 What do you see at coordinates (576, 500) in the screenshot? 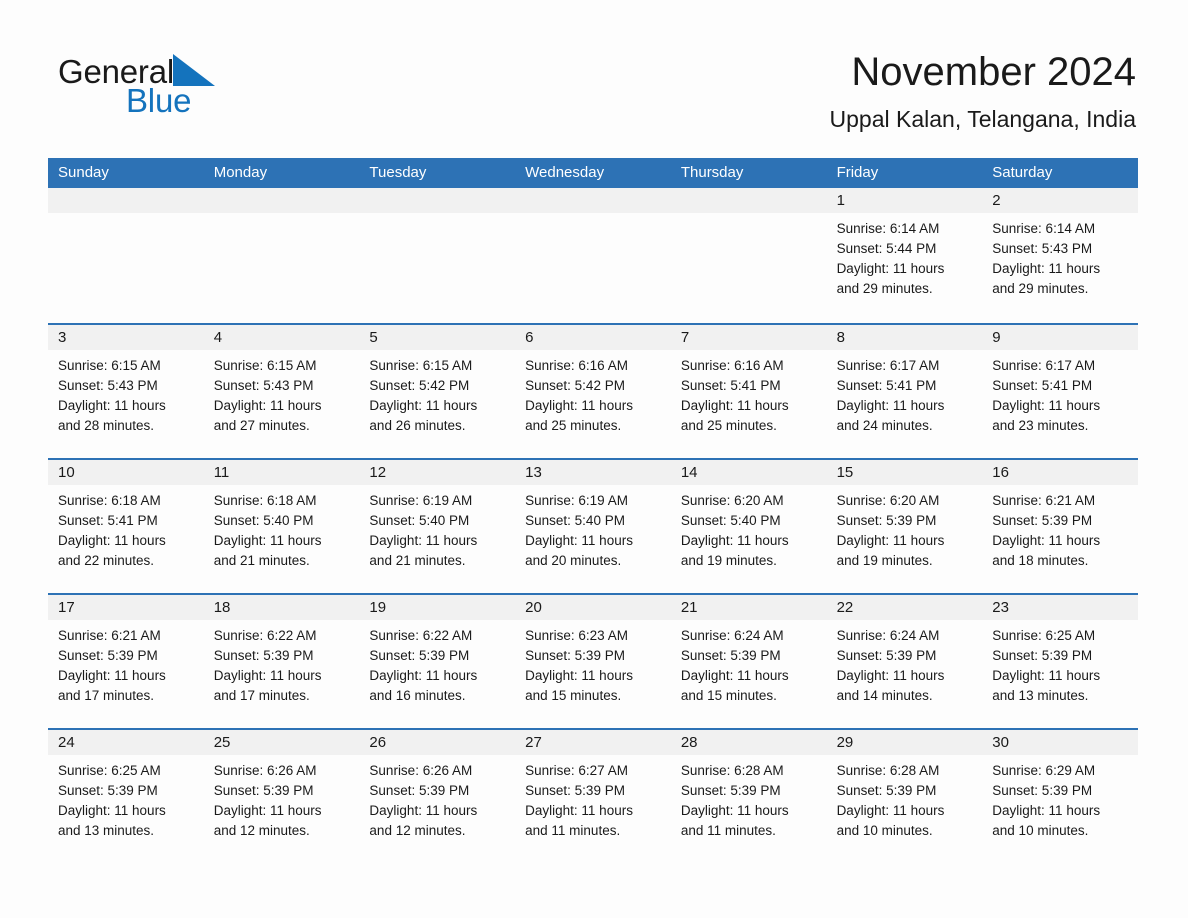
I see `sunrise-text: Sunrise: 6:19 AM` at bounding box center [576, 500].